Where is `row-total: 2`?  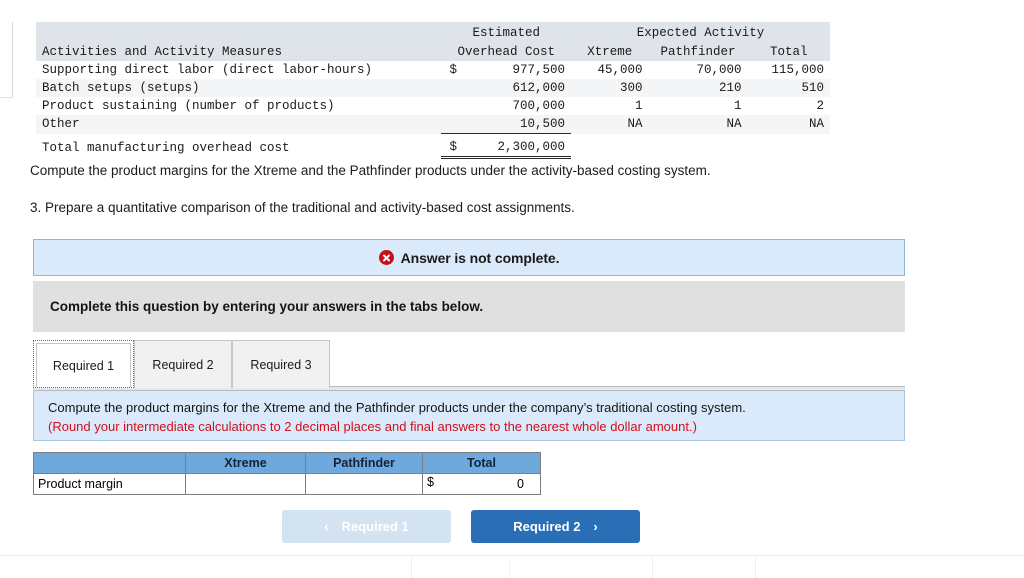 row-total: 2 is located at coordinates (820, 106).